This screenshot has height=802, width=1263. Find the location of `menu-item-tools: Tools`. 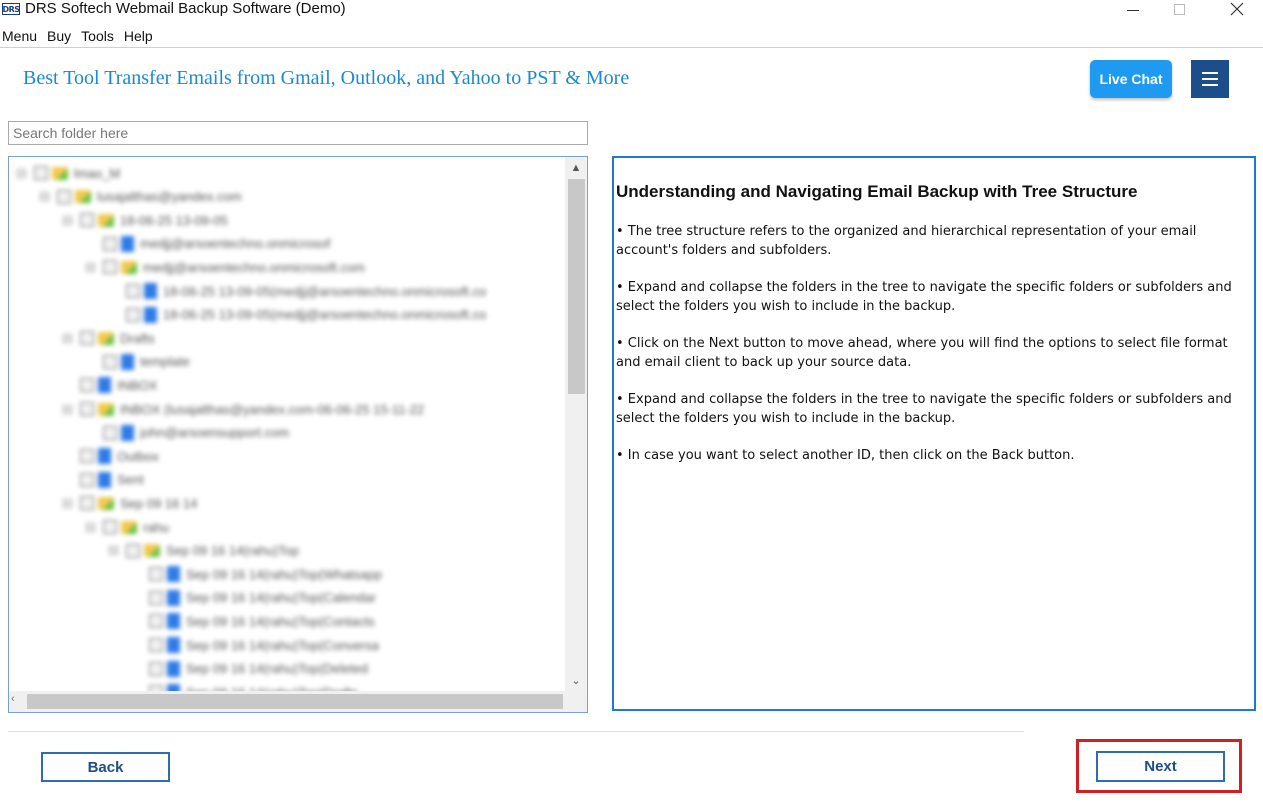

menu-item-tools: Tools is located at coordinates (96, 36).